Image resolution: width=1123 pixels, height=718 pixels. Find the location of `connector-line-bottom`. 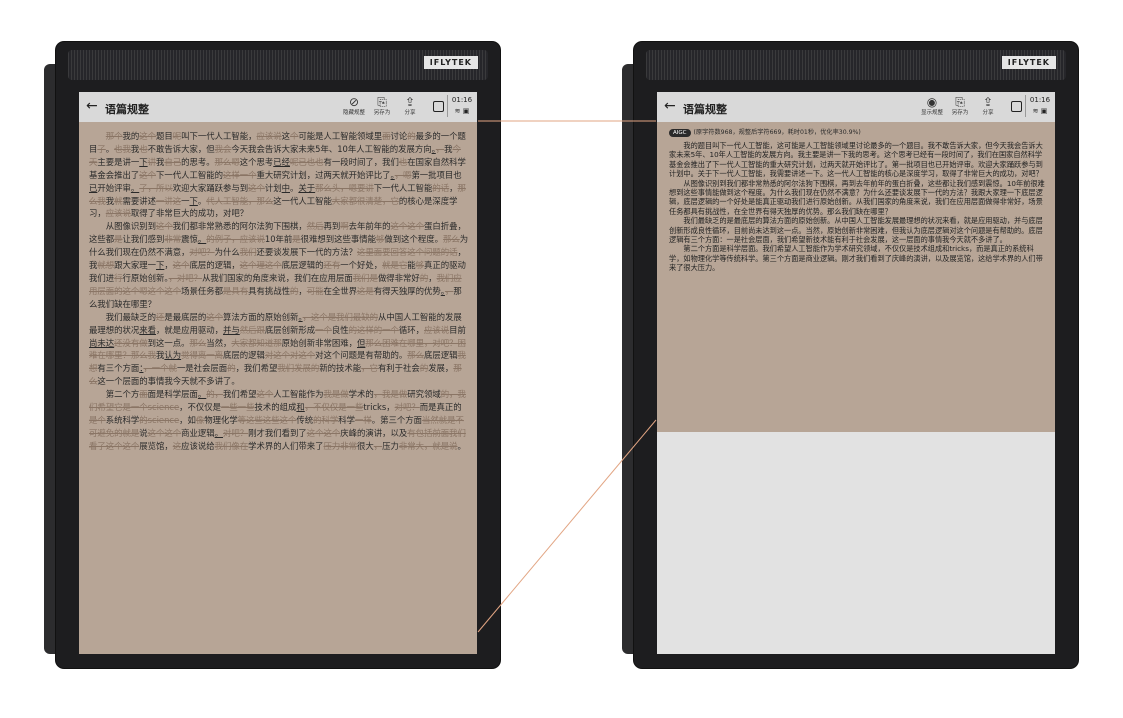

connector-line-bottom is located at coordinates (567, 526).